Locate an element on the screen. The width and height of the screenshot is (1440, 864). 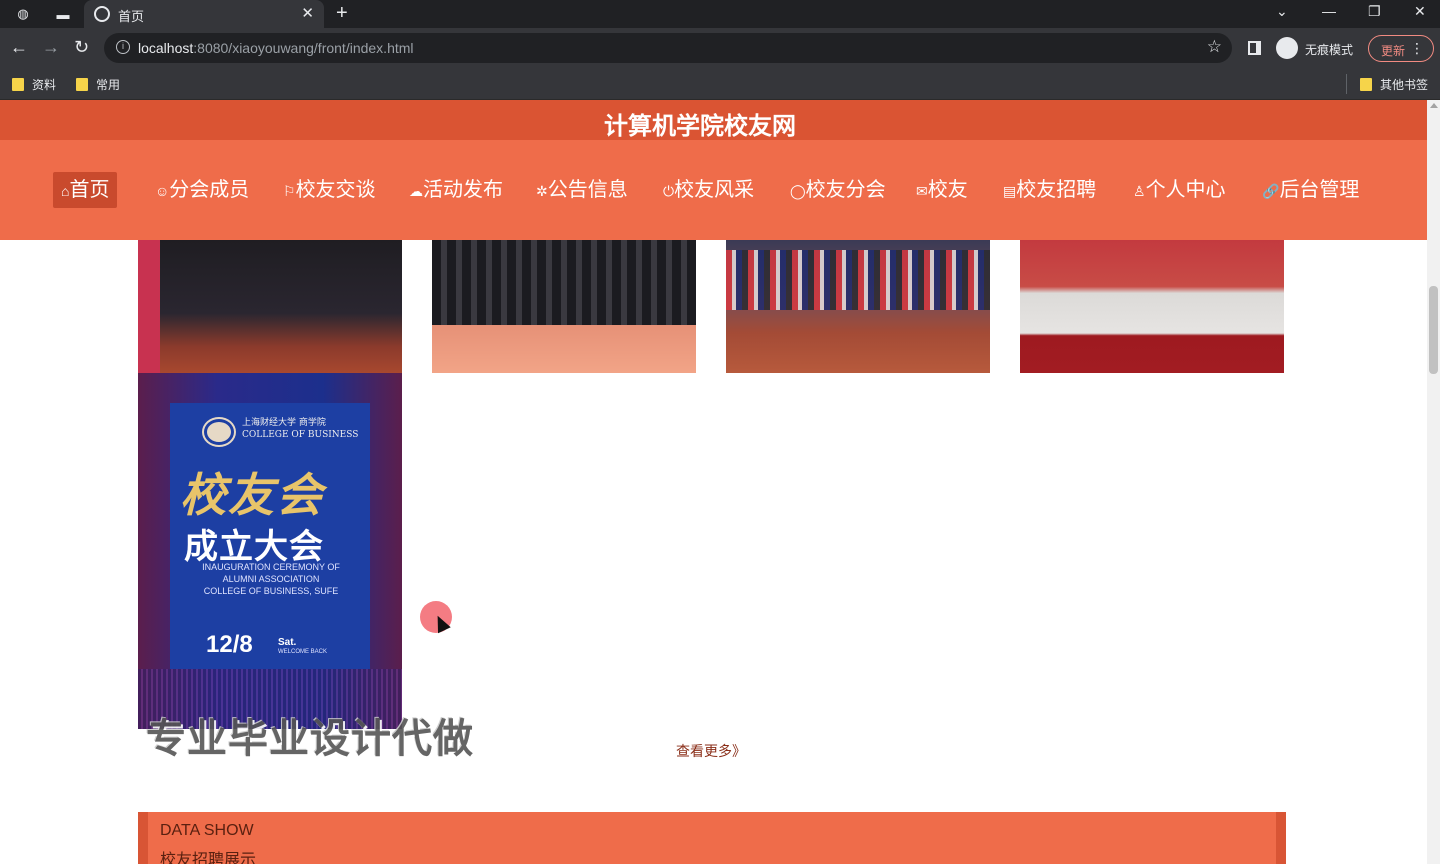
other-bookmarks-folder: 其他书签 is located at coordinates (1394, 84).